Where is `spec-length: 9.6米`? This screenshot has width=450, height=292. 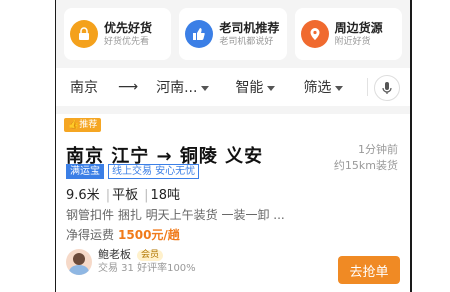
spec-length: 9.6米 is located at coordinates (83, 195).